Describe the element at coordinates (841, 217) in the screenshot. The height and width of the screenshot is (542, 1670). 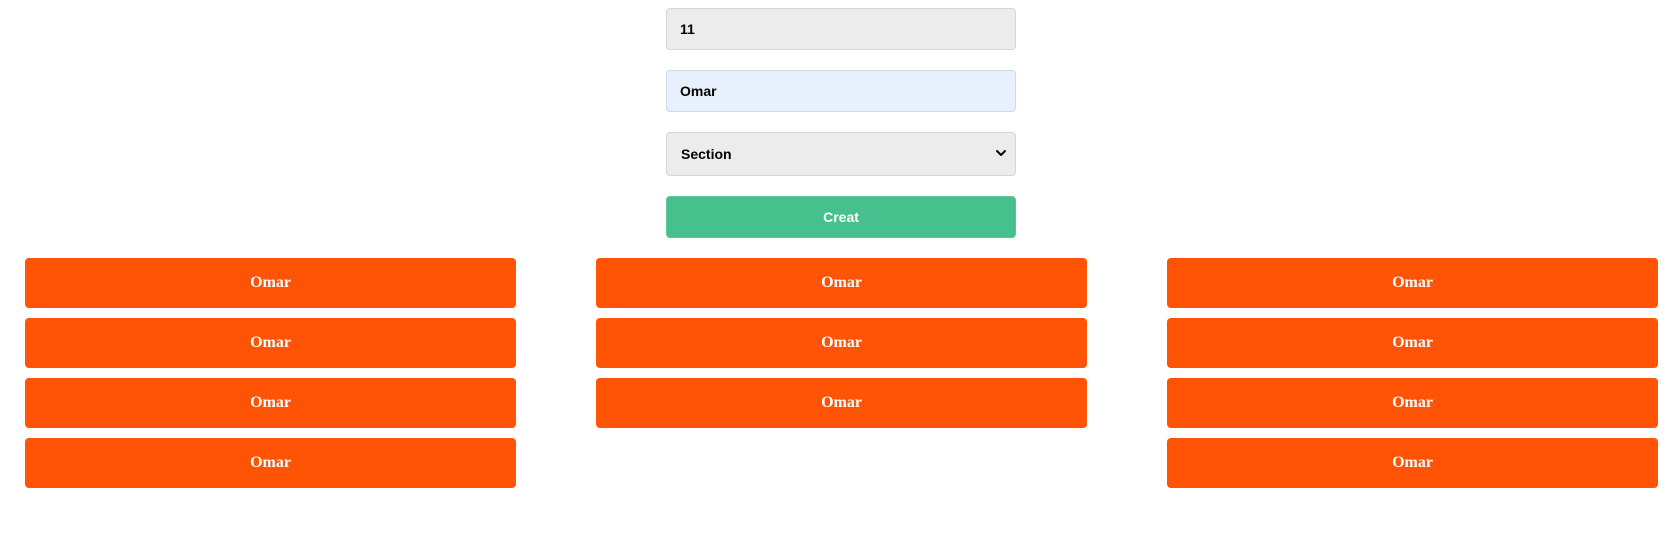
I see `create-button: Creat` at that location.